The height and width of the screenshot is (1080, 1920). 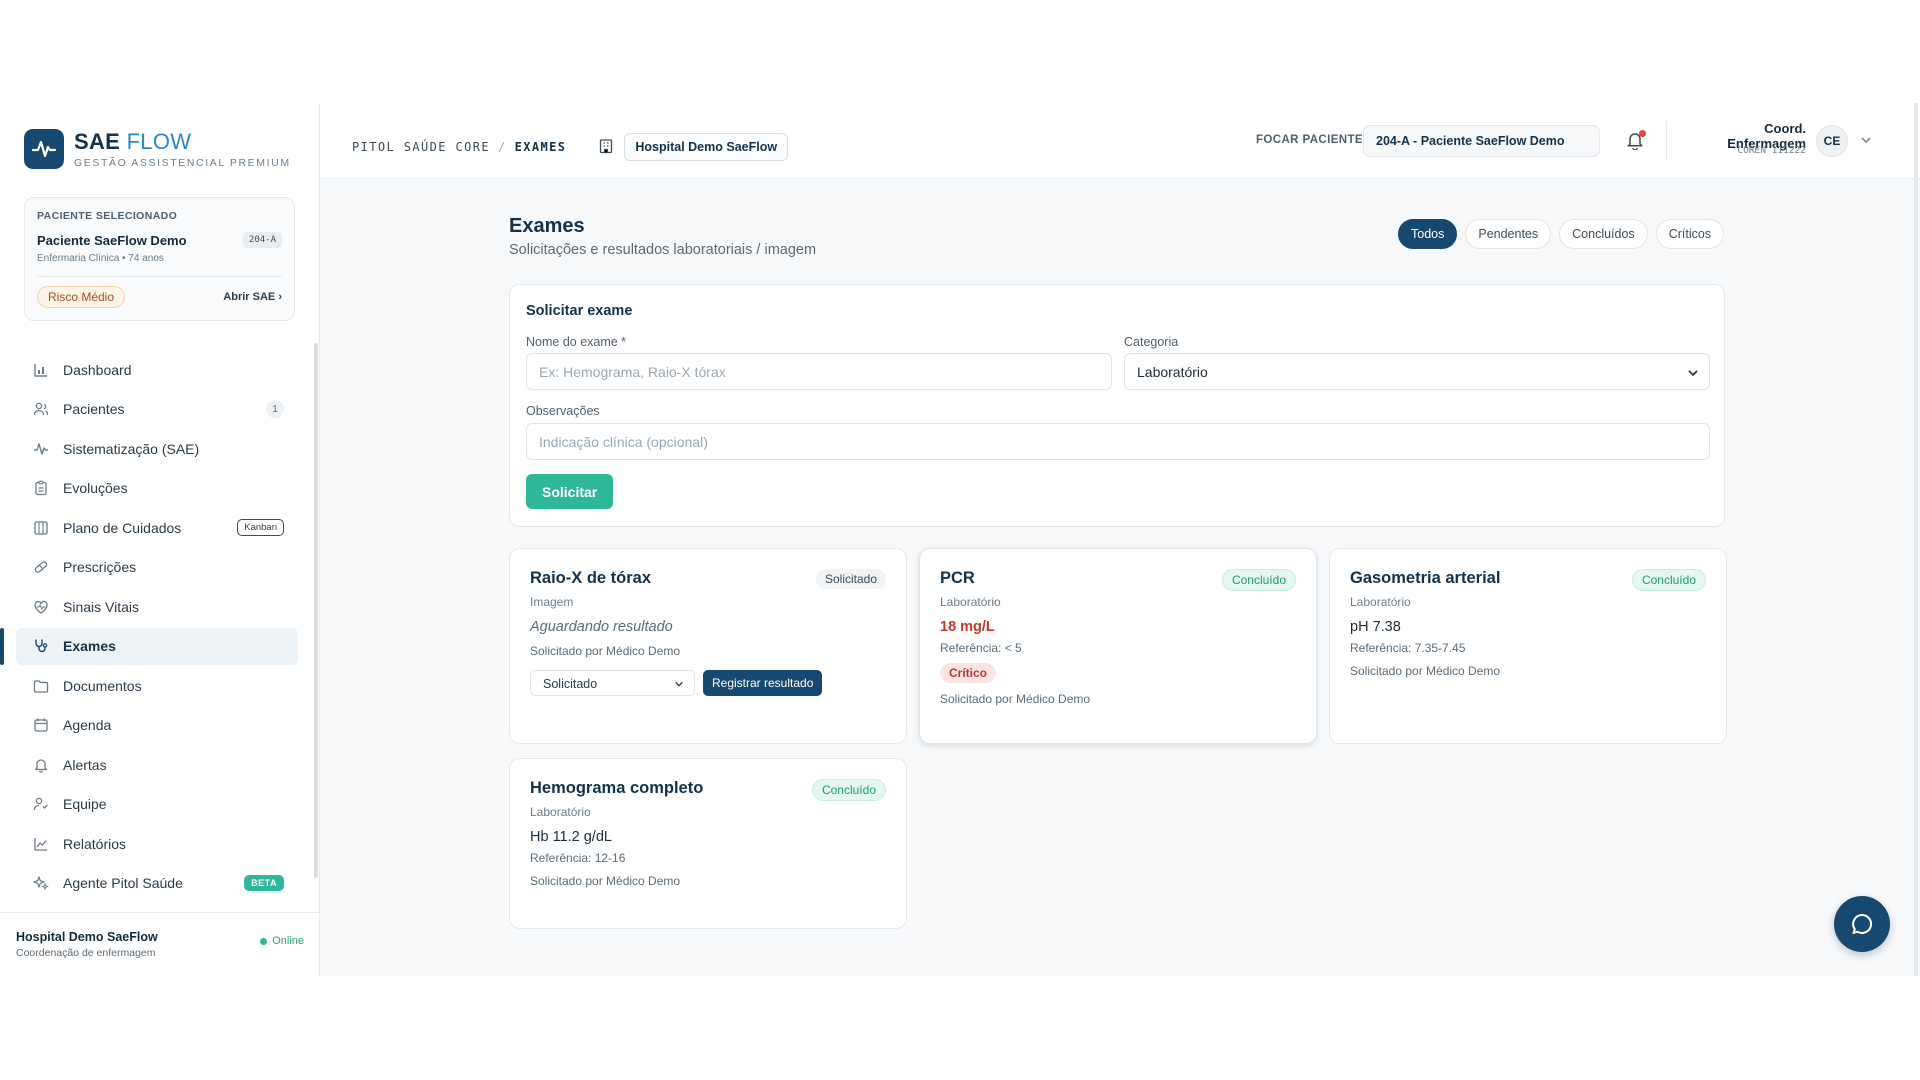 I want to click on sidebar-item-dashboard: Dashboard, so click(x=157, y=369).